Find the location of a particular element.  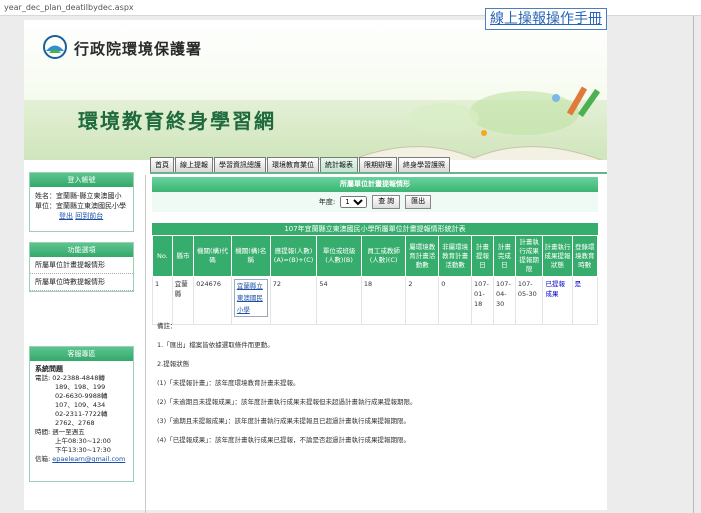

epa-logo-icon is located at coordinates (55, 47).